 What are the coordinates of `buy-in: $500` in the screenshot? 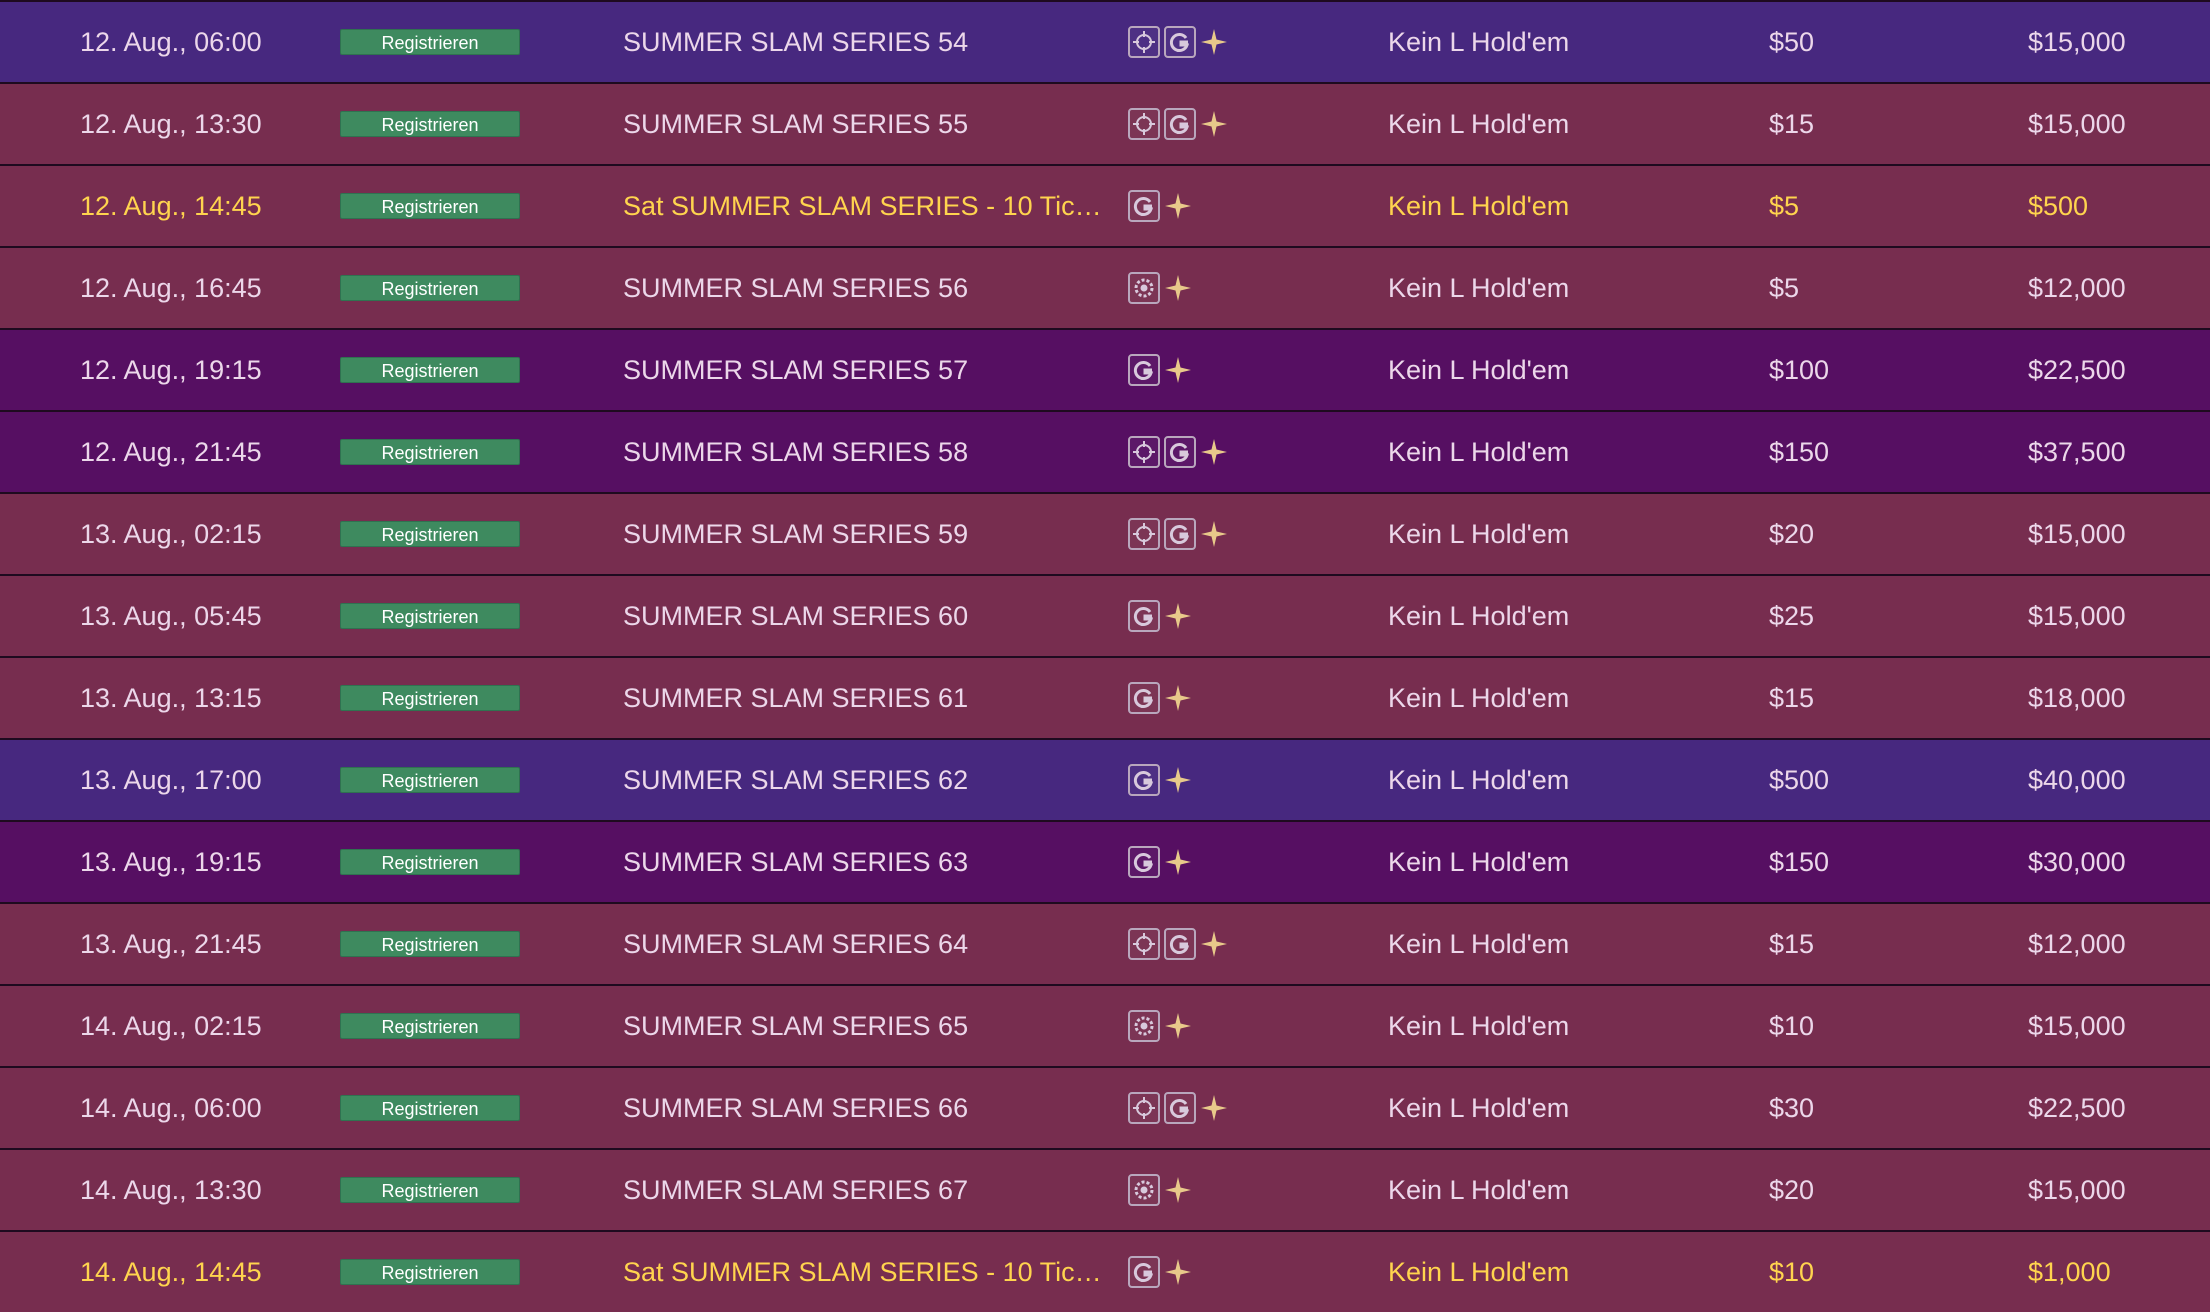 It's located at (1799, 779).